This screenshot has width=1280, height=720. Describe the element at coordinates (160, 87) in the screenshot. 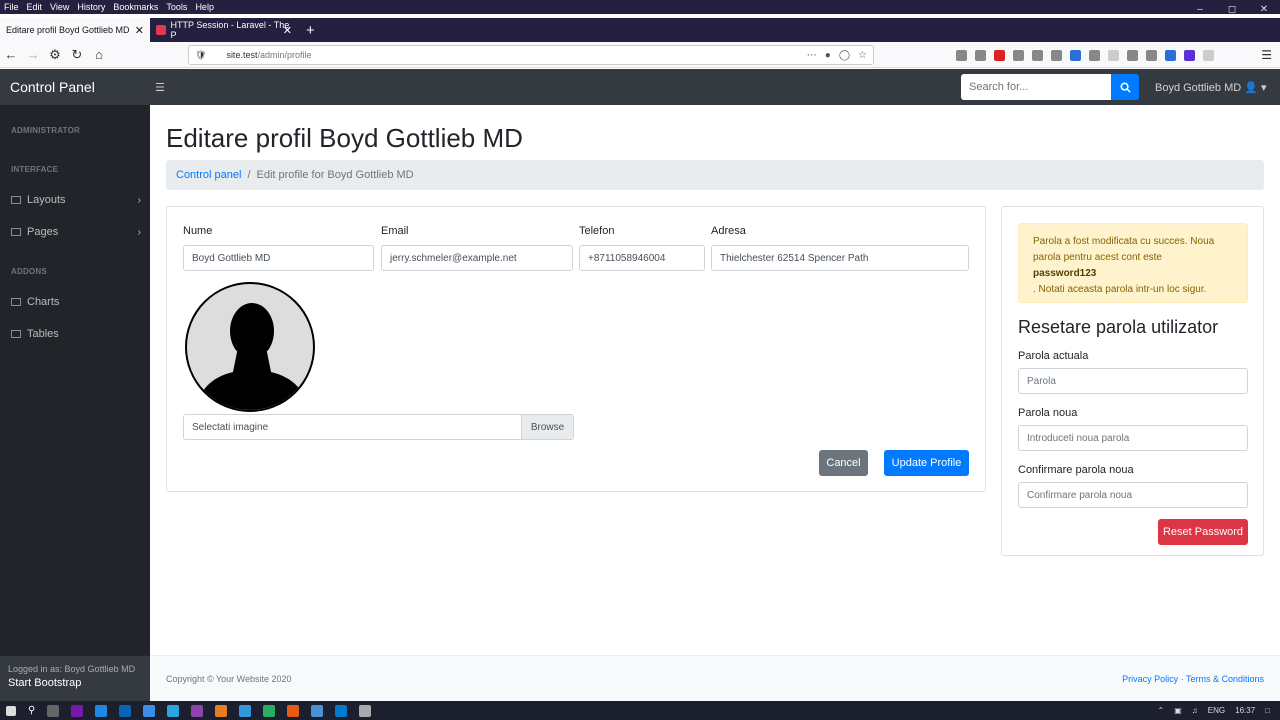

I see `sidebar-toggle-icon: ☰` at that location.